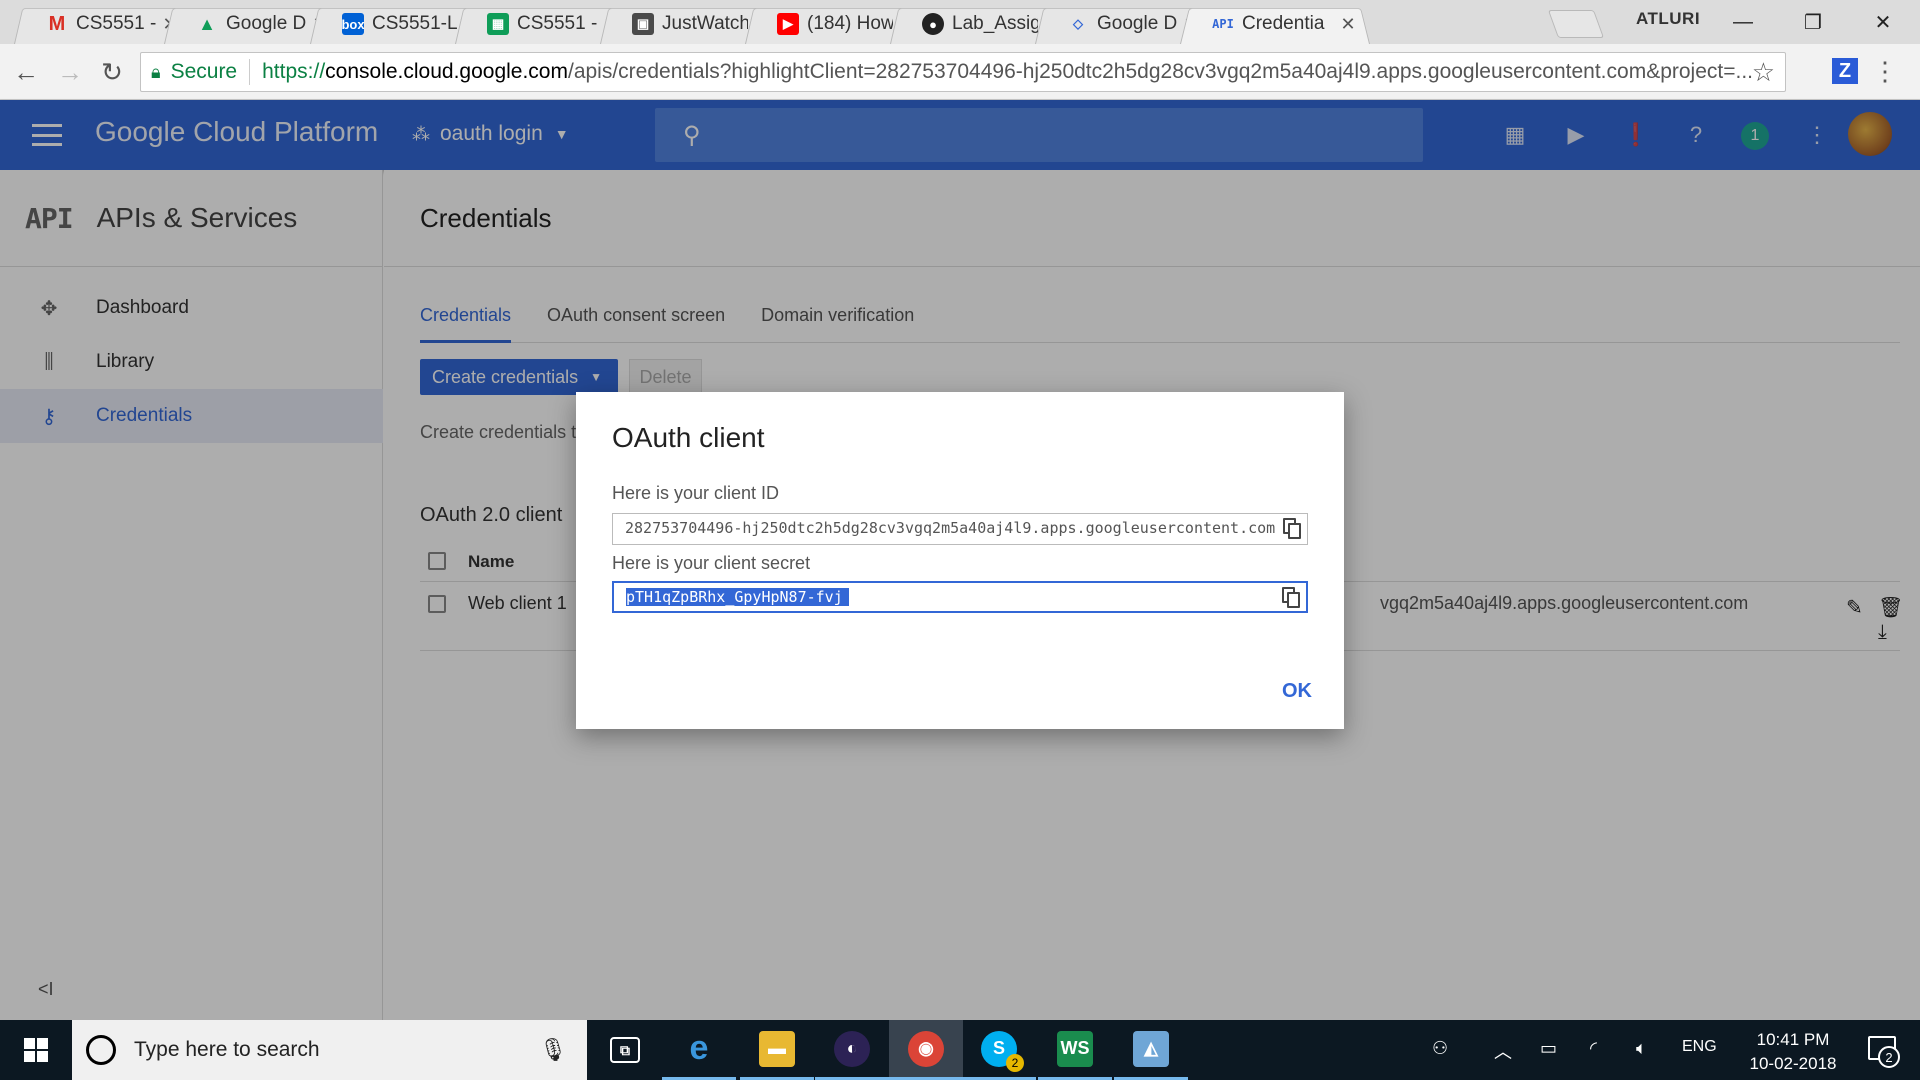 Image resolution: width=1920 pixels, height=1080 pixels. What do you see at coordinates (294, 71) in the screenshot?
I see `url-scheme: https://` at bounding box center [294, 71].